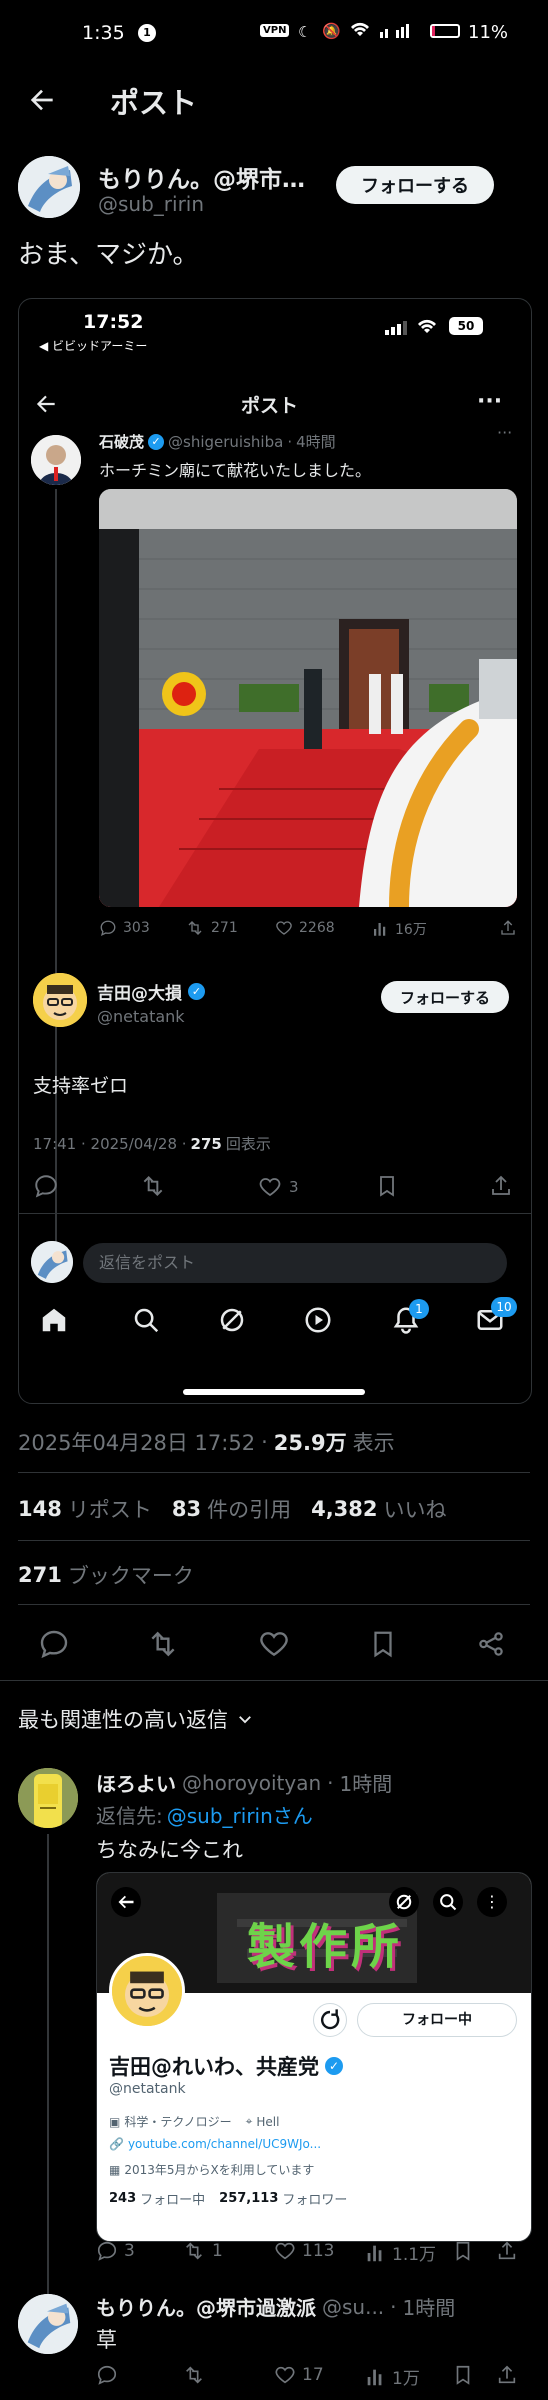 Image resolution: width=548 pixels, height=2400 pixels. Describe the element at coordinates (318, 1320) in the screenshot. I see `embed-video-icon` at that location.